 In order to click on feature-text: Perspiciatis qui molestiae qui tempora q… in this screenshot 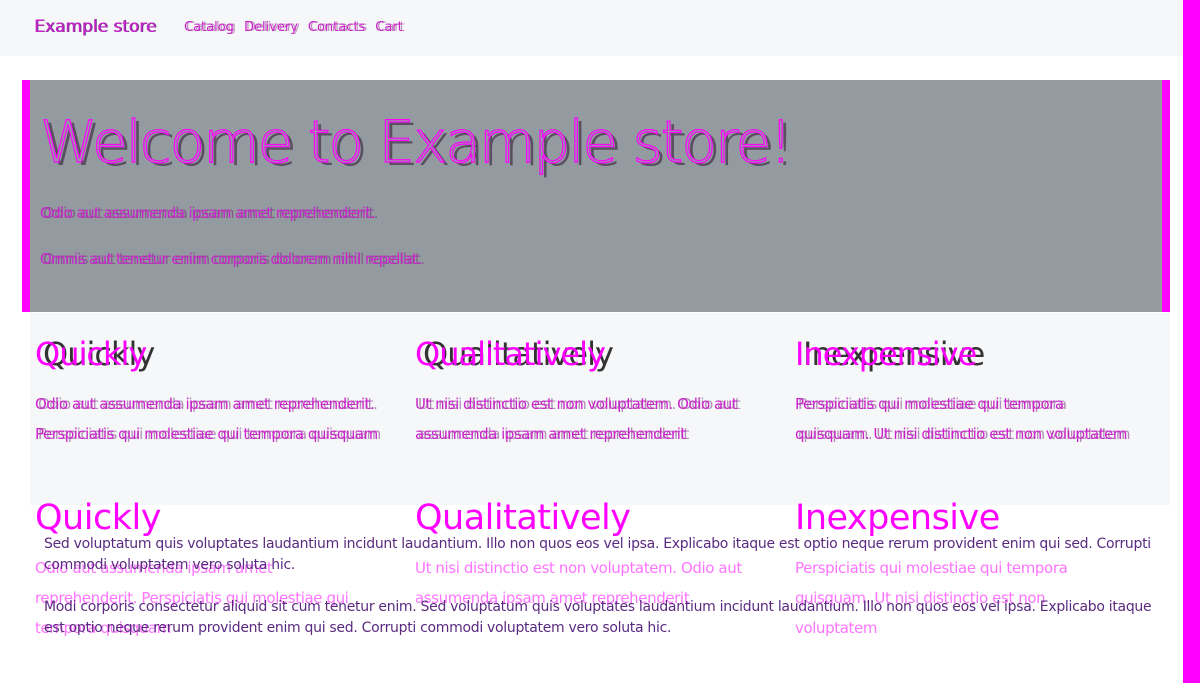, I will do `click(961, 419)`.